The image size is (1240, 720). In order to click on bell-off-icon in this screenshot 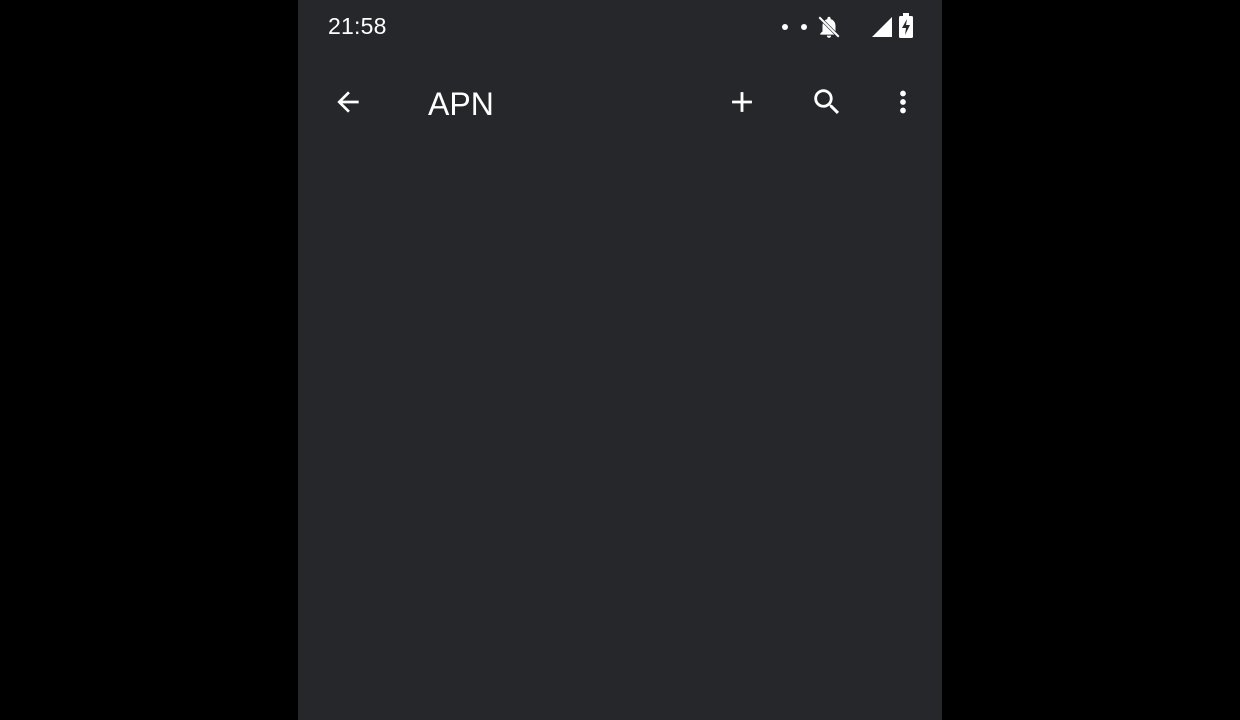, I will do `click(829, 29)`.